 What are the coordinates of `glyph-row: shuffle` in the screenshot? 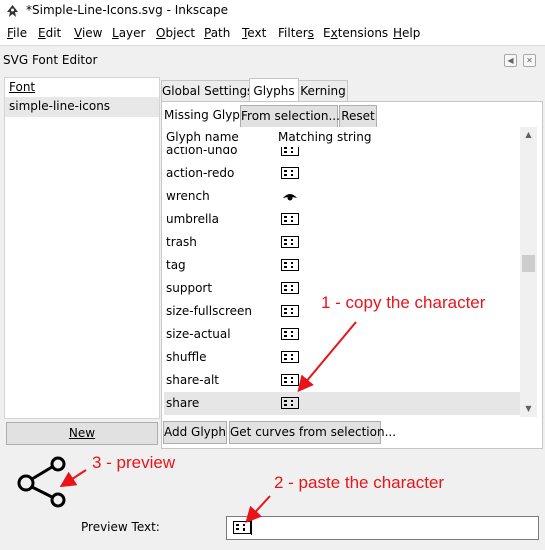 It's located at (342, 357).